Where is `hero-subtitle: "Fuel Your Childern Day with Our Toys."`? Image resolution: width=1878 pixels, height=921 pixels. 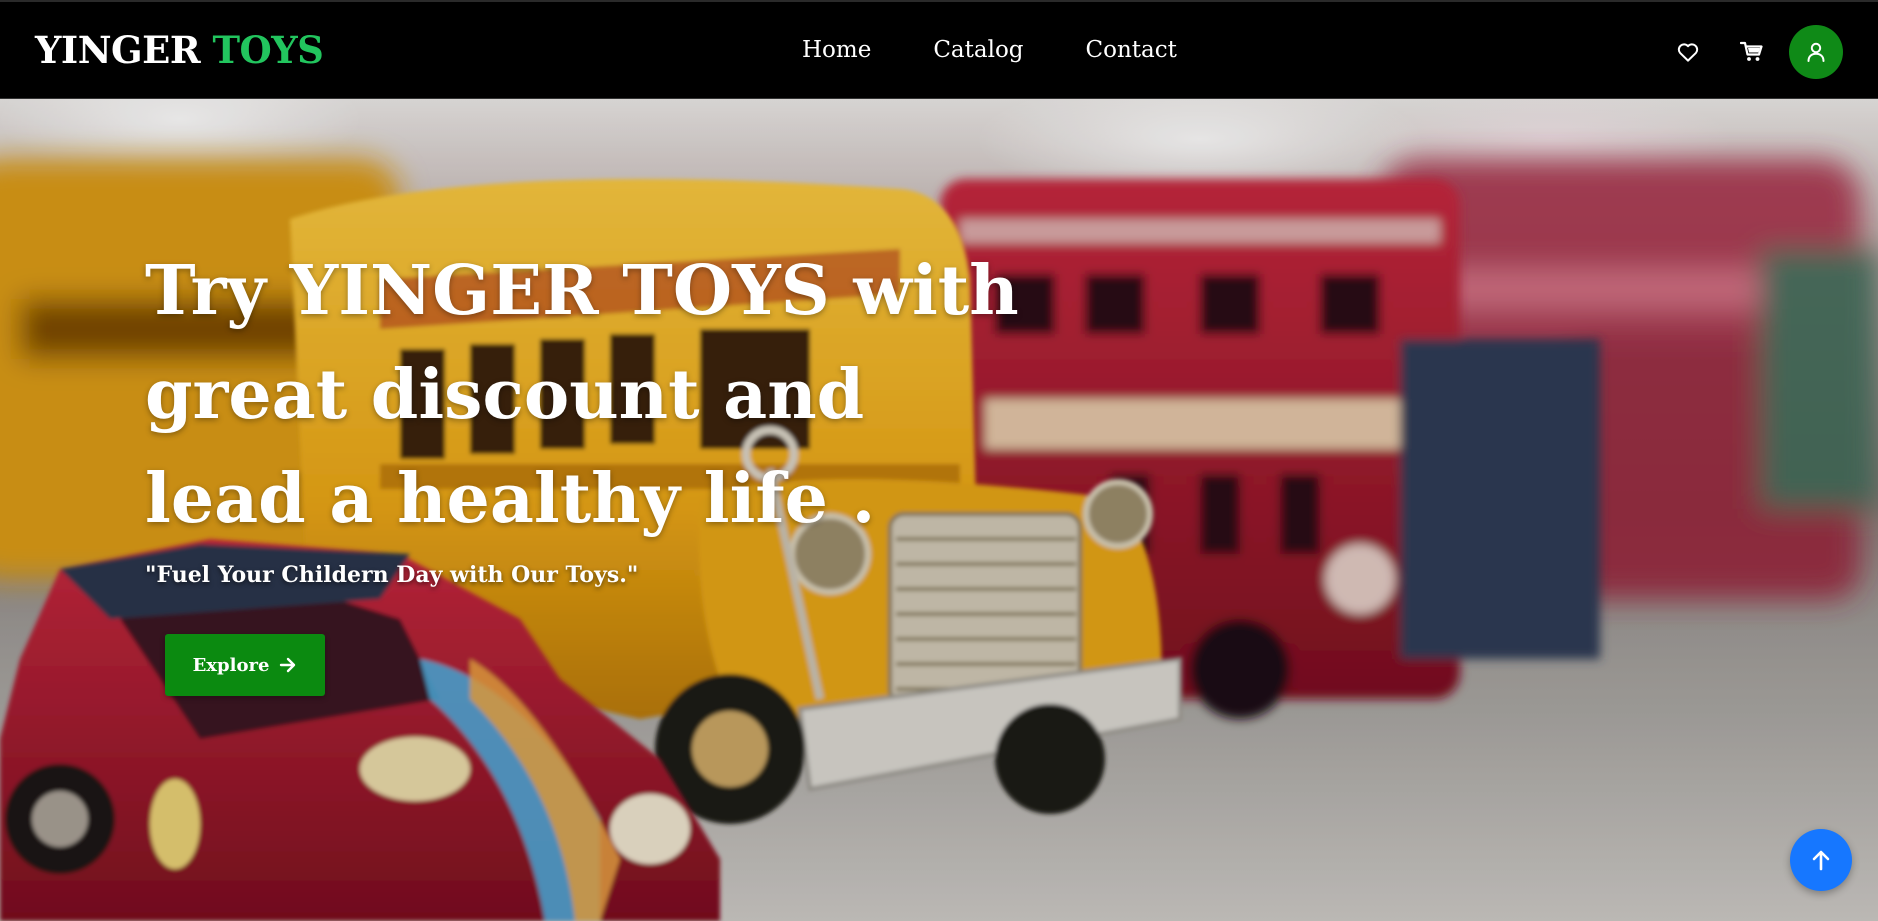
hero-subtitle: "Fuel Your Childern Day with Our Toys." is located at coordinates (392, 575).